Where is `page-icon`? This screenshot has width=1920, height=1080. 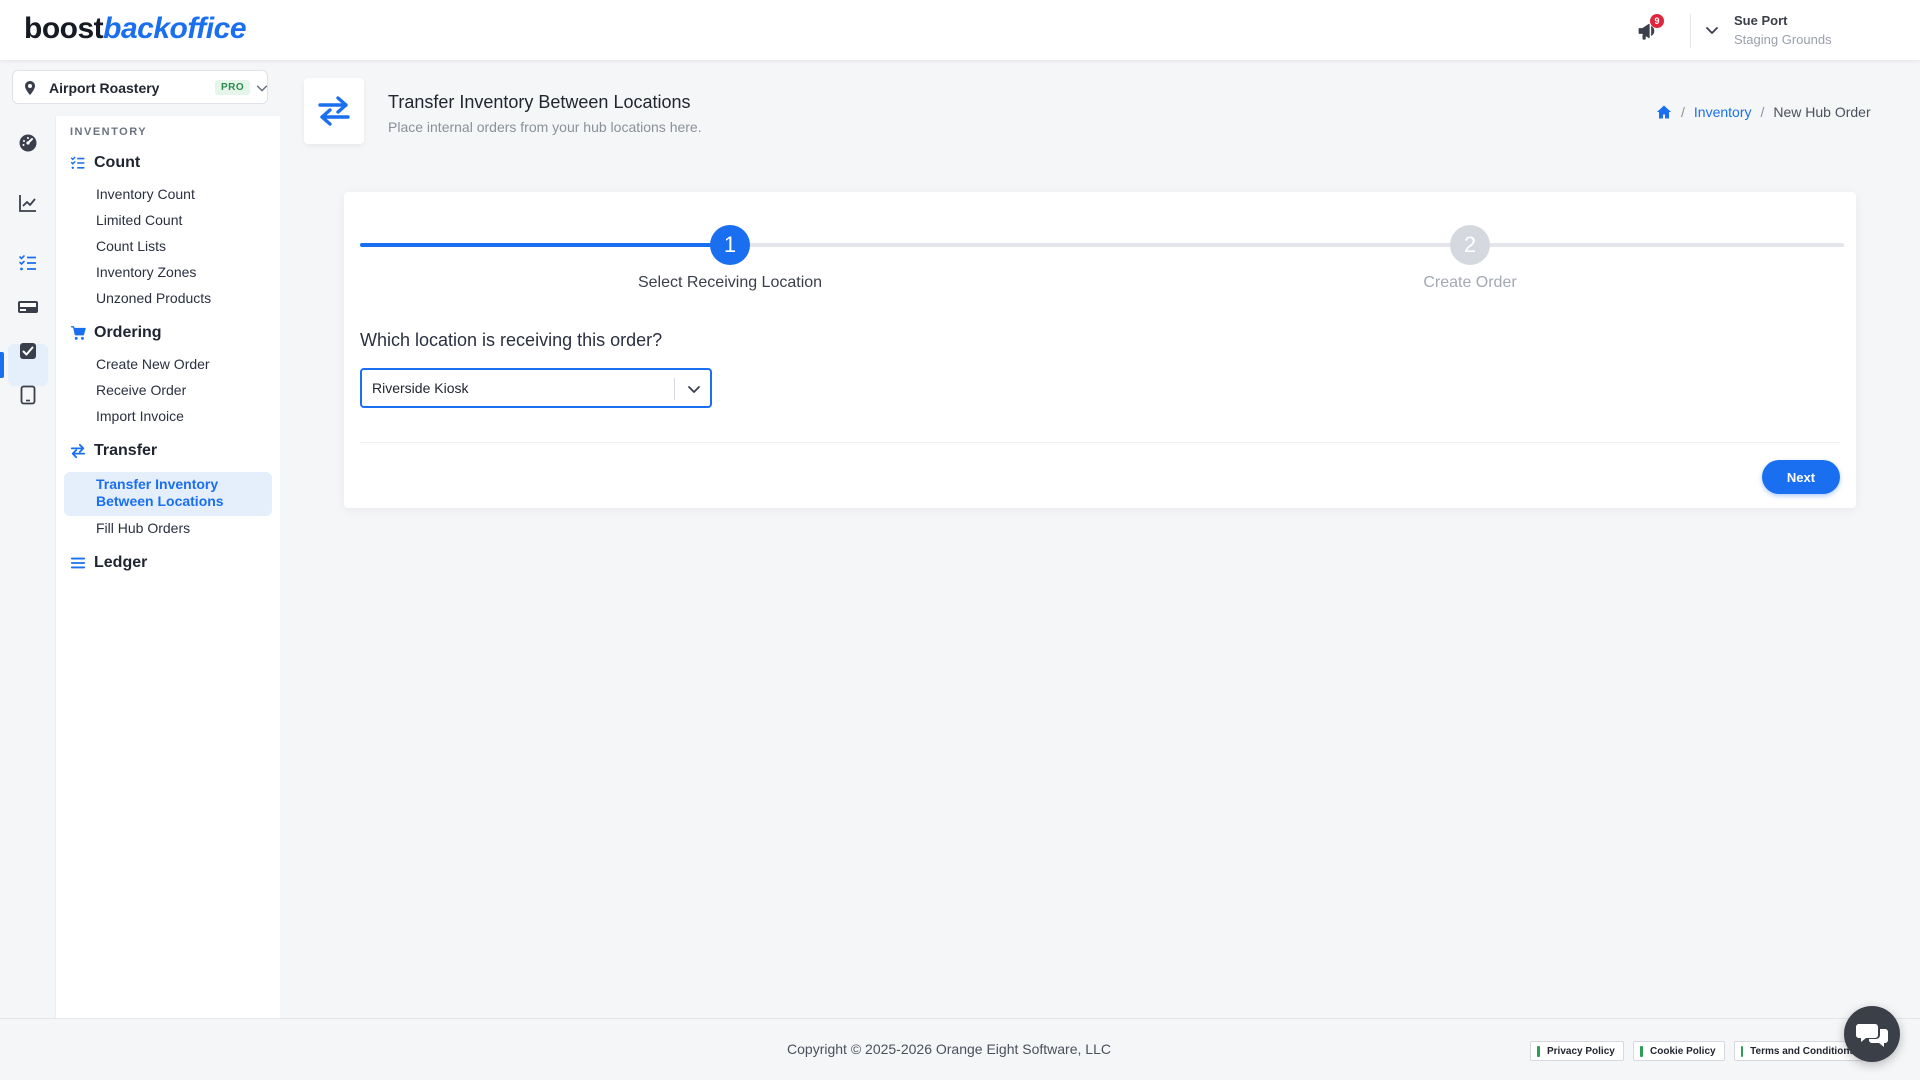 page-icon is located at coordinates (334, 111).